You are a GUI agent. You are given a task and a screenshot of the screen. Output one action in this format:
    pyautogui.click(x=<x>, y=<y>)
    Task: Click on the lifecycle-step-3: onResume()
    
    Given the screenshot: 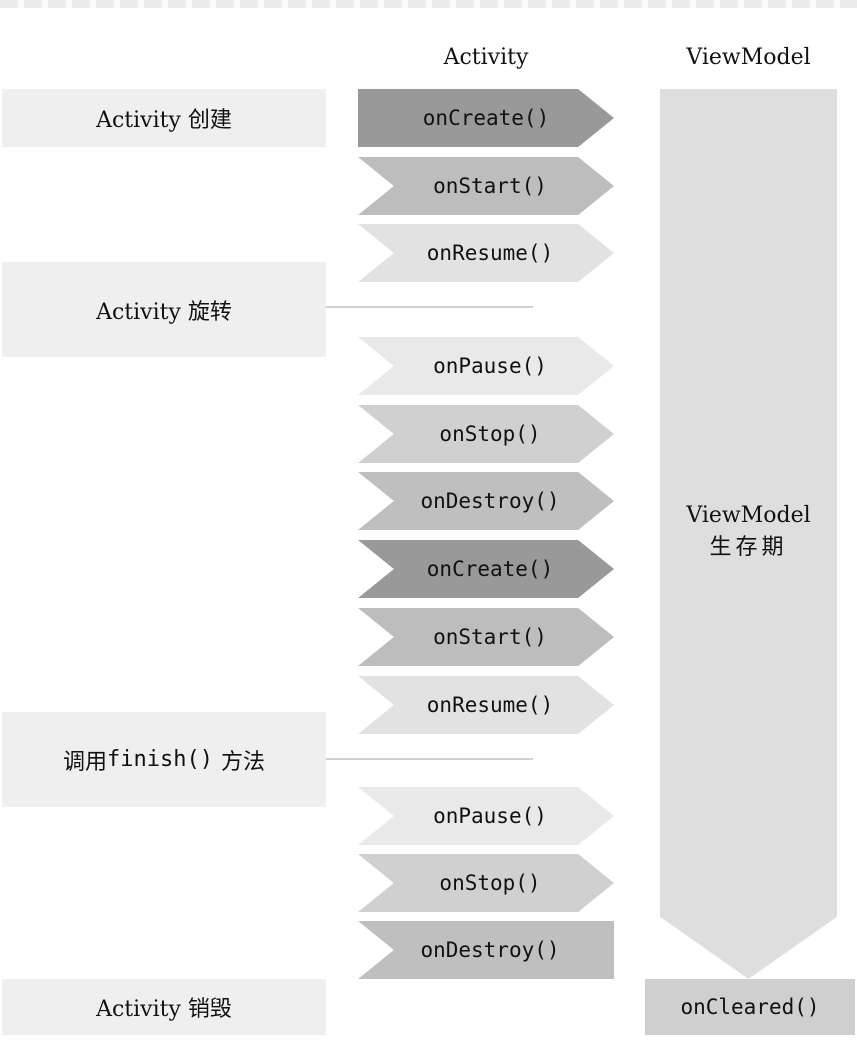 What is the action you would take?
    pyautogui.click(x=486, y=253)
    